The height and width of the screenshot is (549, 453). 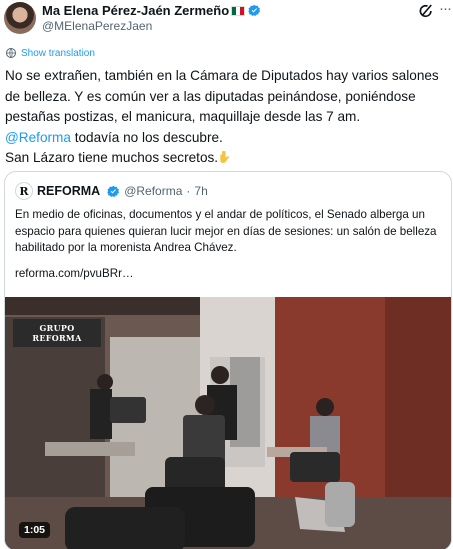 What do you see at coordinates (57, 338) in the screenshot?
I see `watermark-line2: REFORMA` at bounding box center [57, 338].